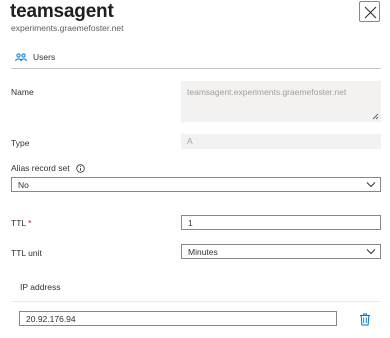 This screenshot has height=338, width=390. What do you see at coordinates (365, 319) in the screenshot?
I see `delete-icon` at bounding box center [365, 319].